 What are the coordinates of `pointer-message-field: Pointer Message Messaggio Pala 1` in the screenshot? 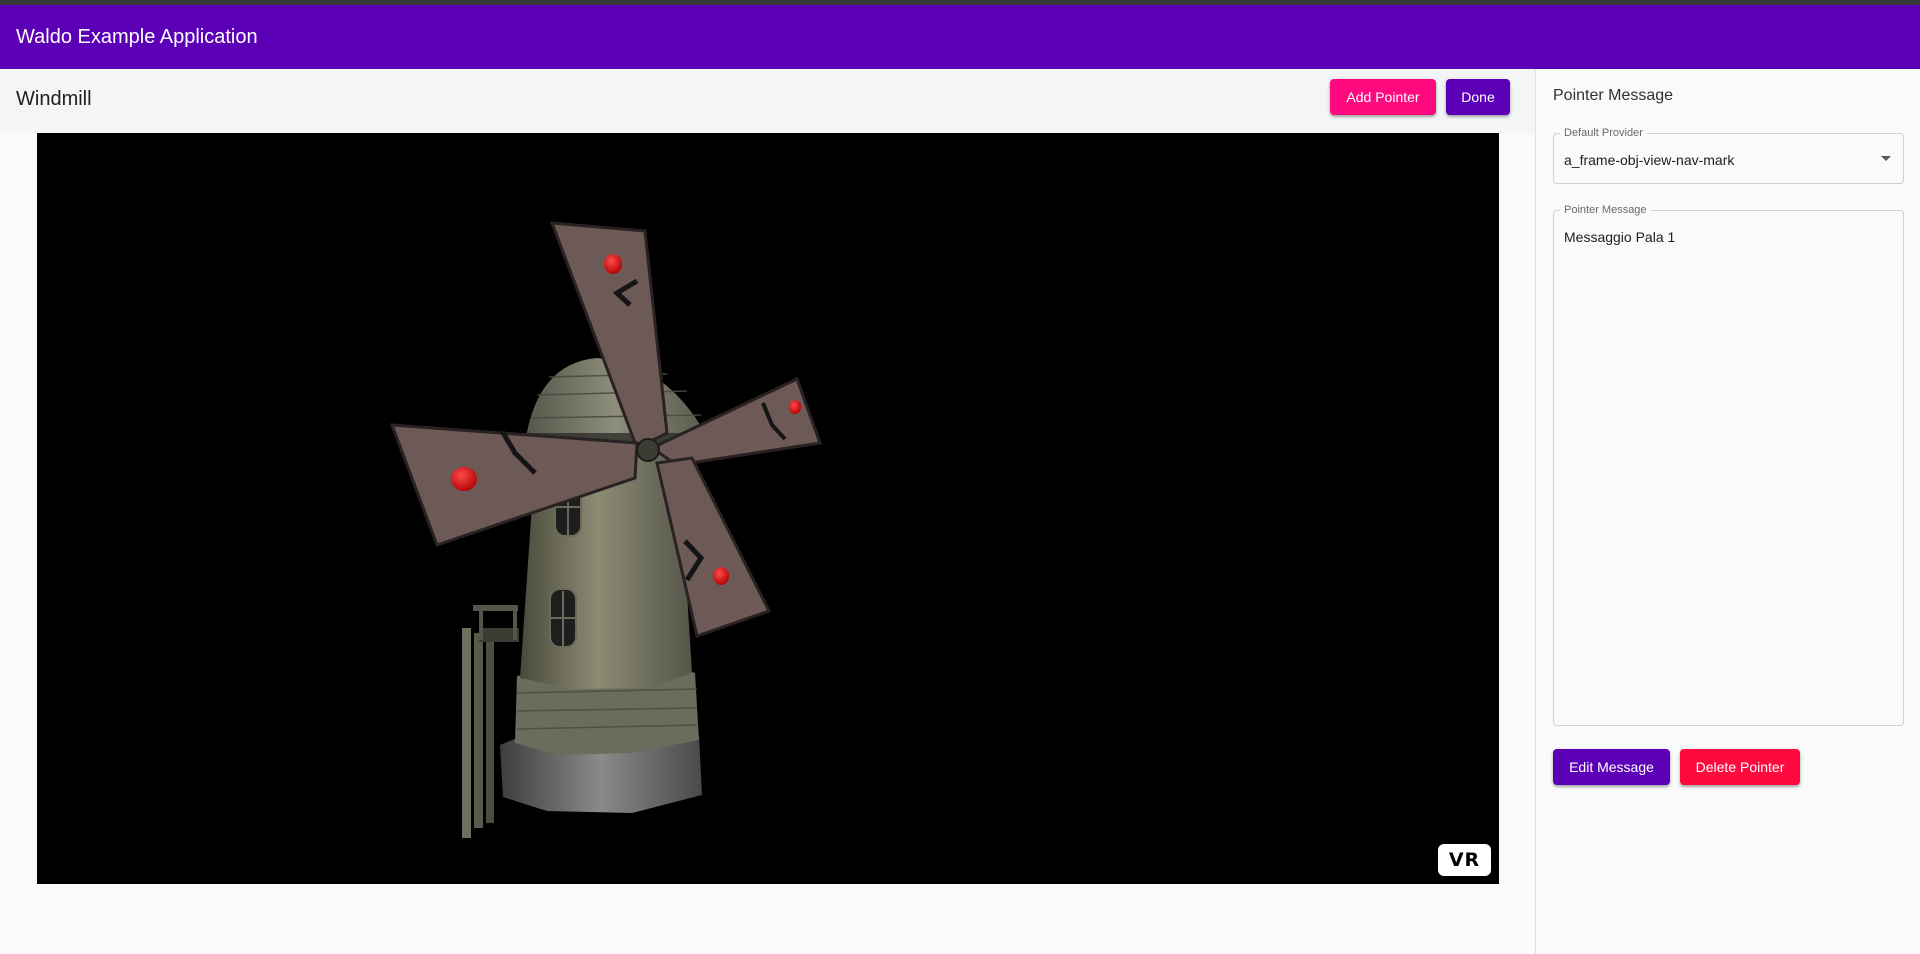 It's located at (1728, 465).